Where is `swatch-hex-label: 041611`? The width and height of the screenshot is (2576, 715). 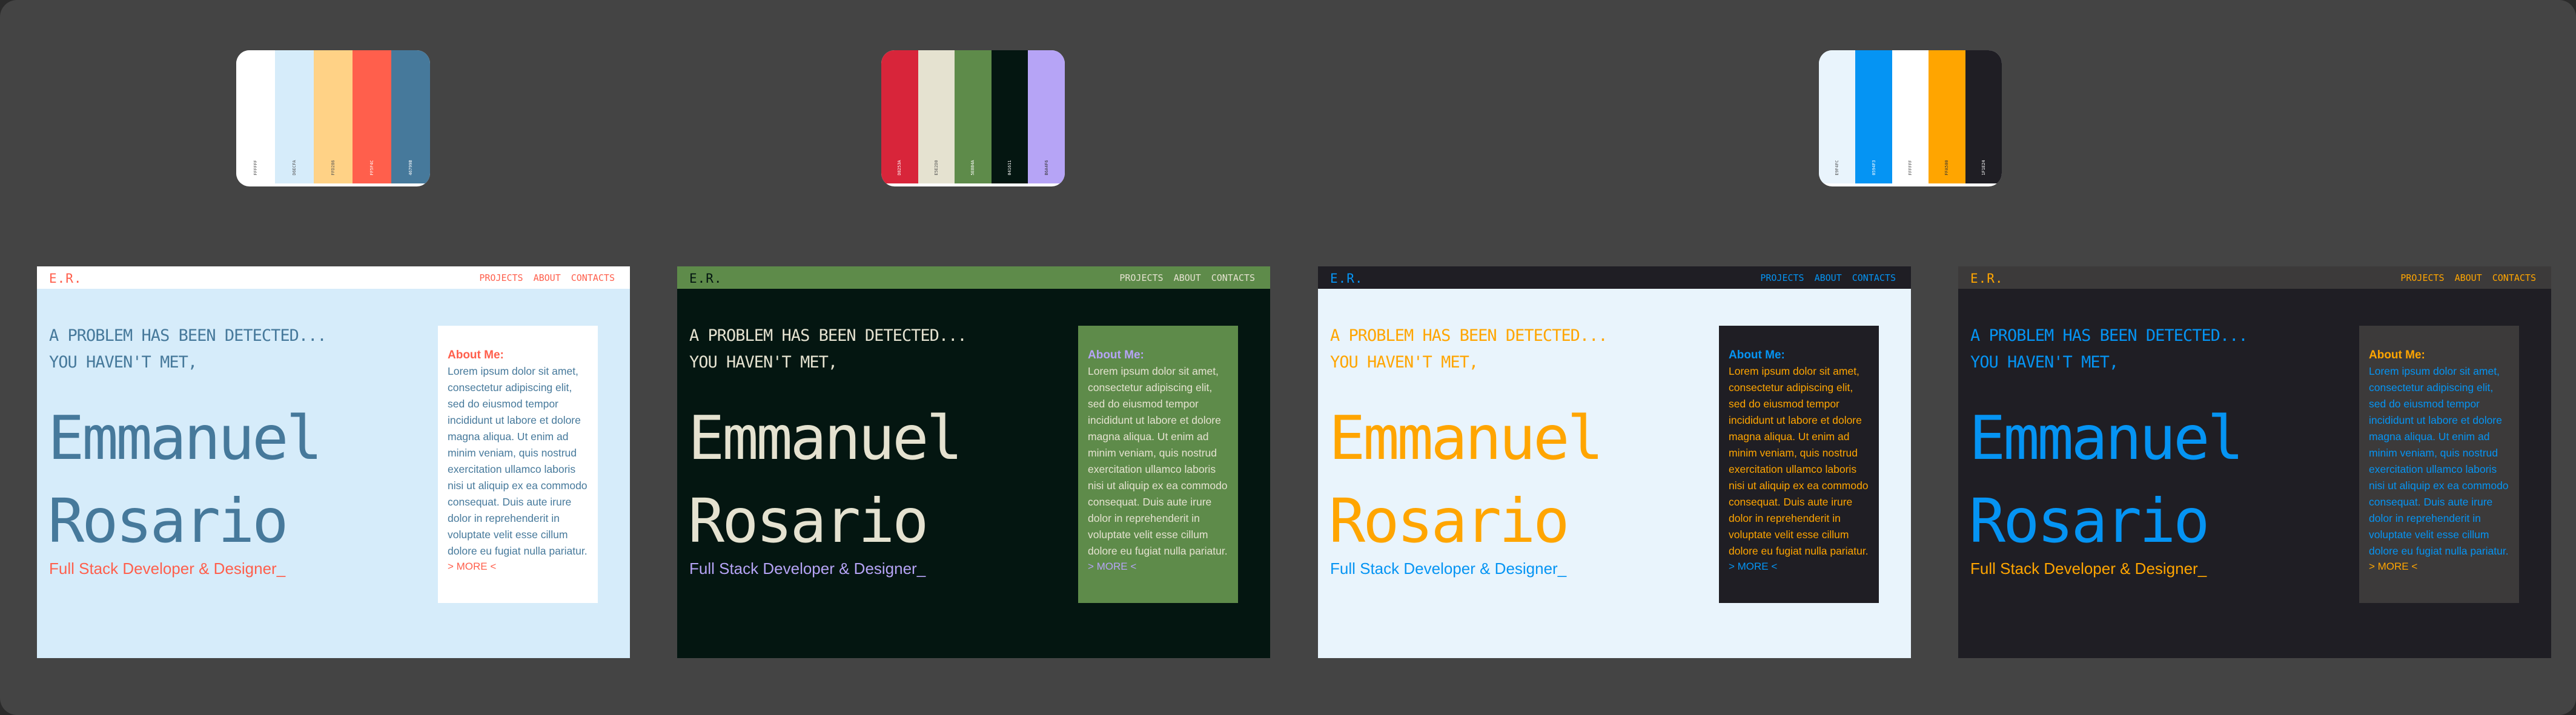
swatch-hex-label: 041611 is located at coordinates (1010, 168).